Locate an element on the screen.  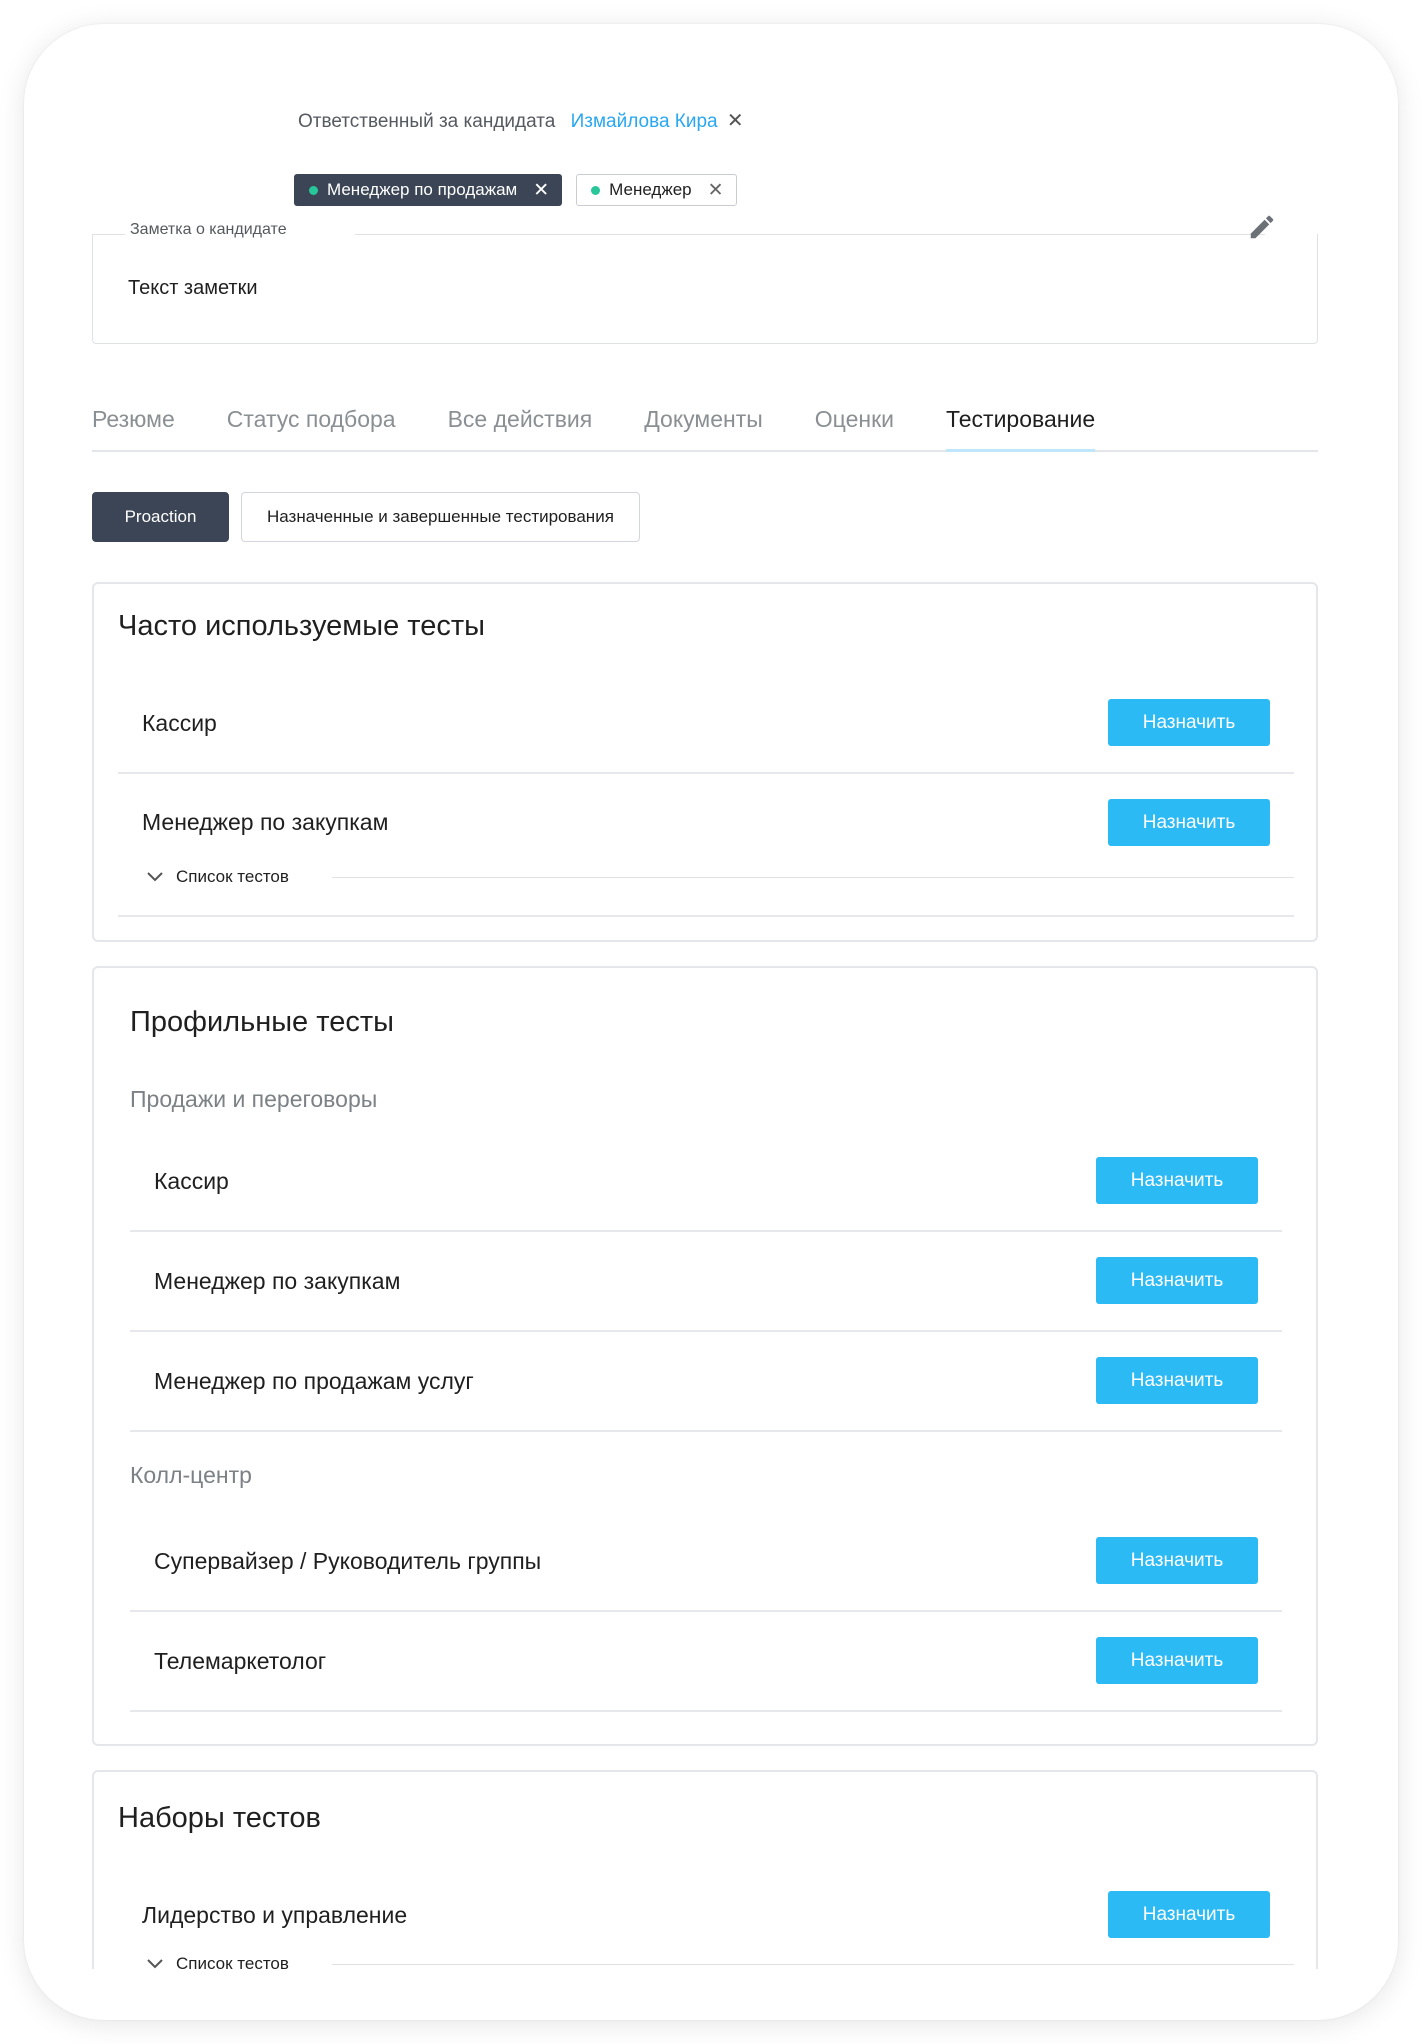
subtab-assigned-completed: Назначенные и завершенные тестирования is located at coordinates (440, 517).